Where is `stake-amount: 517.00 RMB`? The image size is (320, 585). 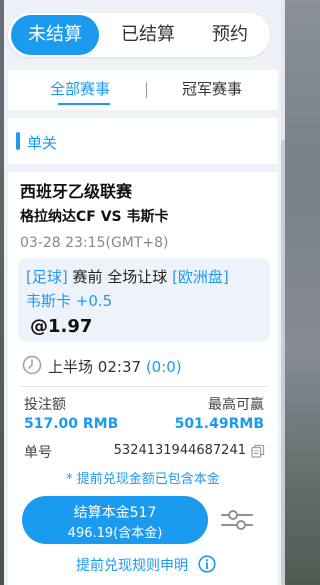 stake-amount: 517.00 RMB is located at coordinates (71, 424).